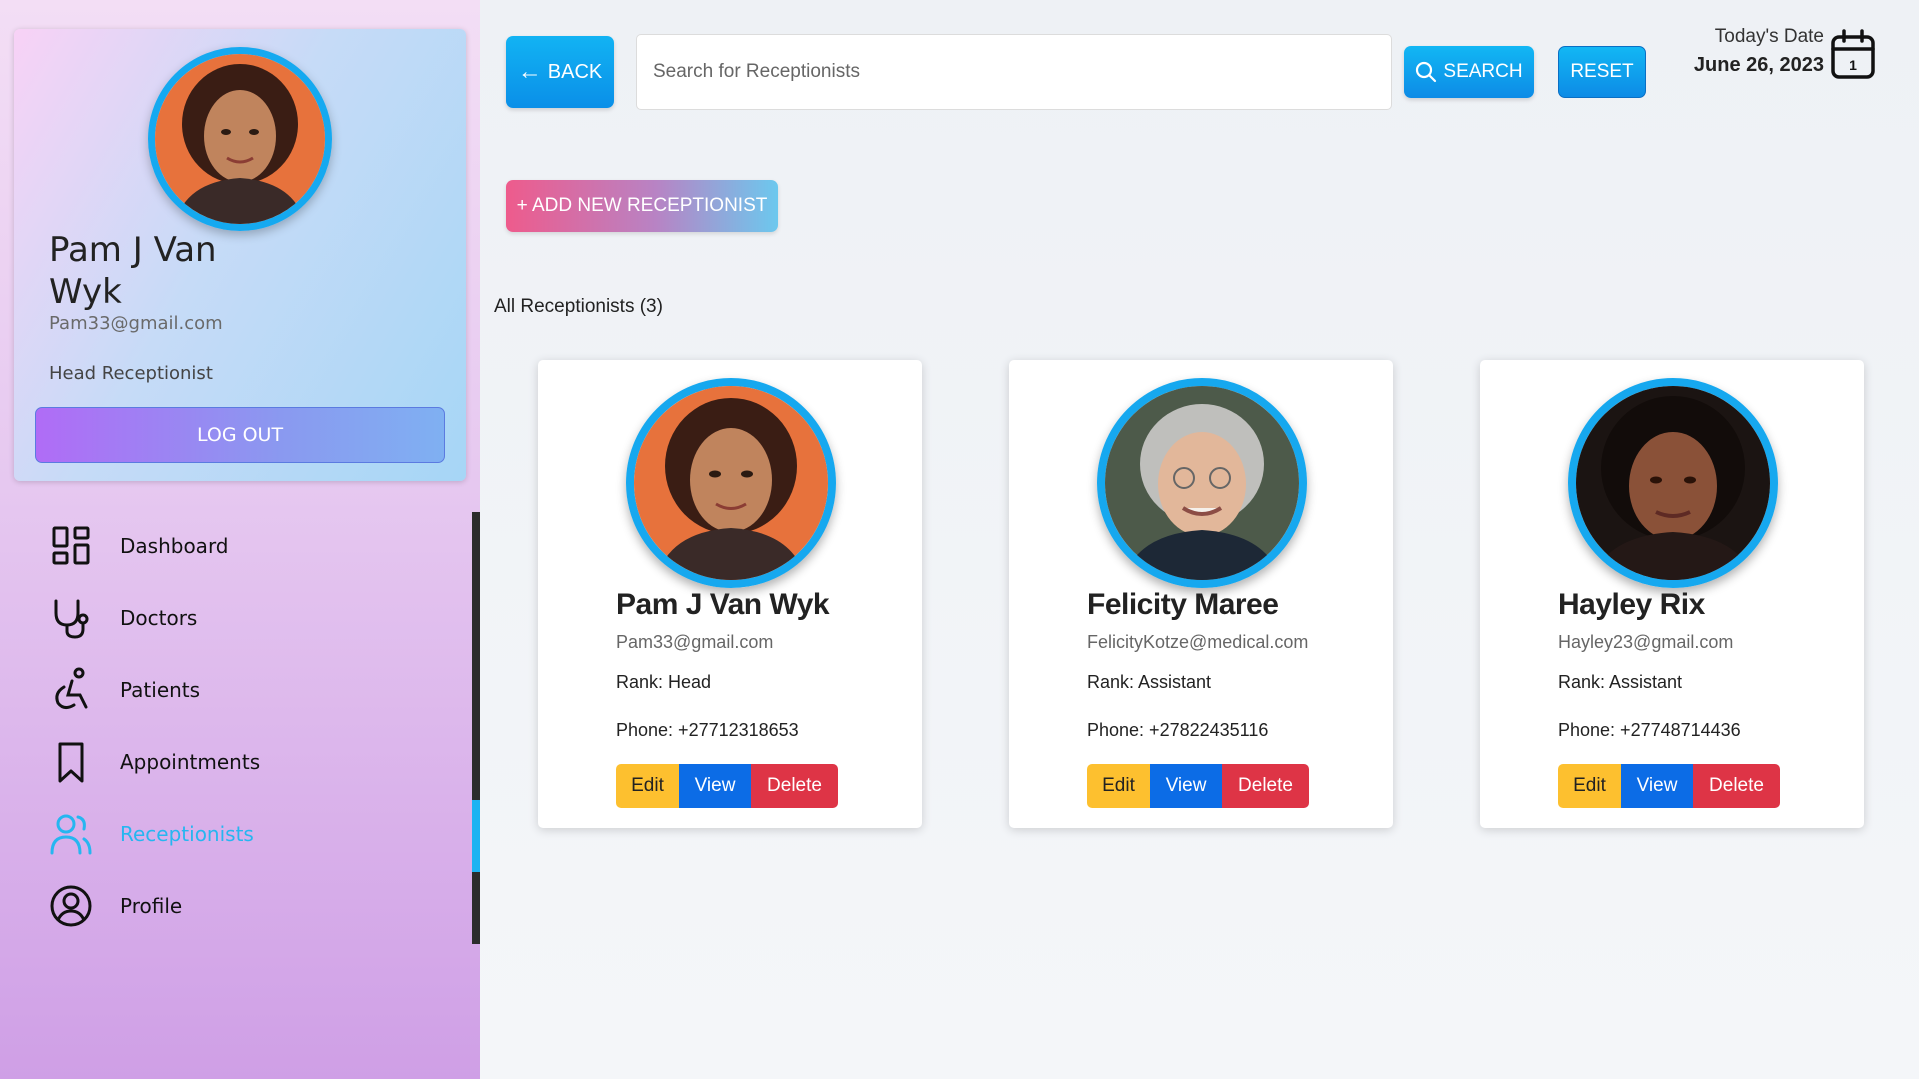 The height and width of the screenshot is (1079, 1919). I want to click on users-icon, so click(71, 834).